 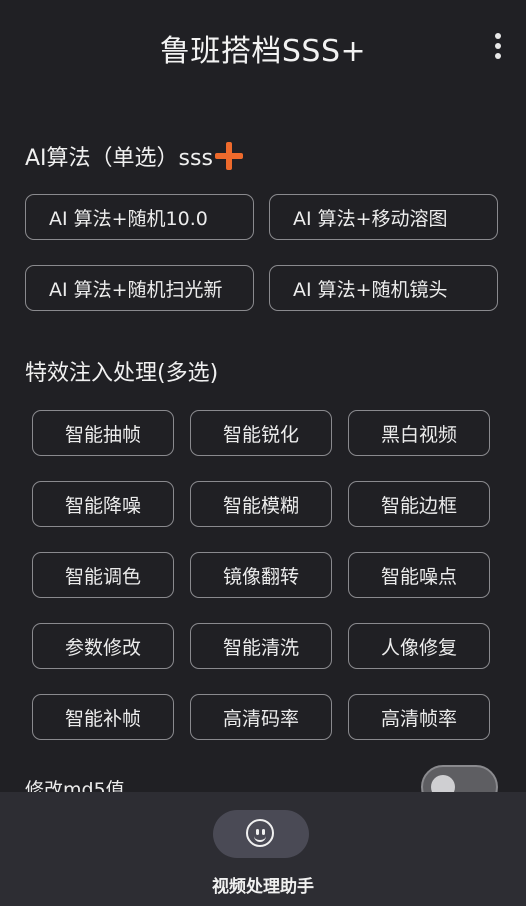 I want to click on nav-item-label: 视频处理助手, so click(x=263, y=884).